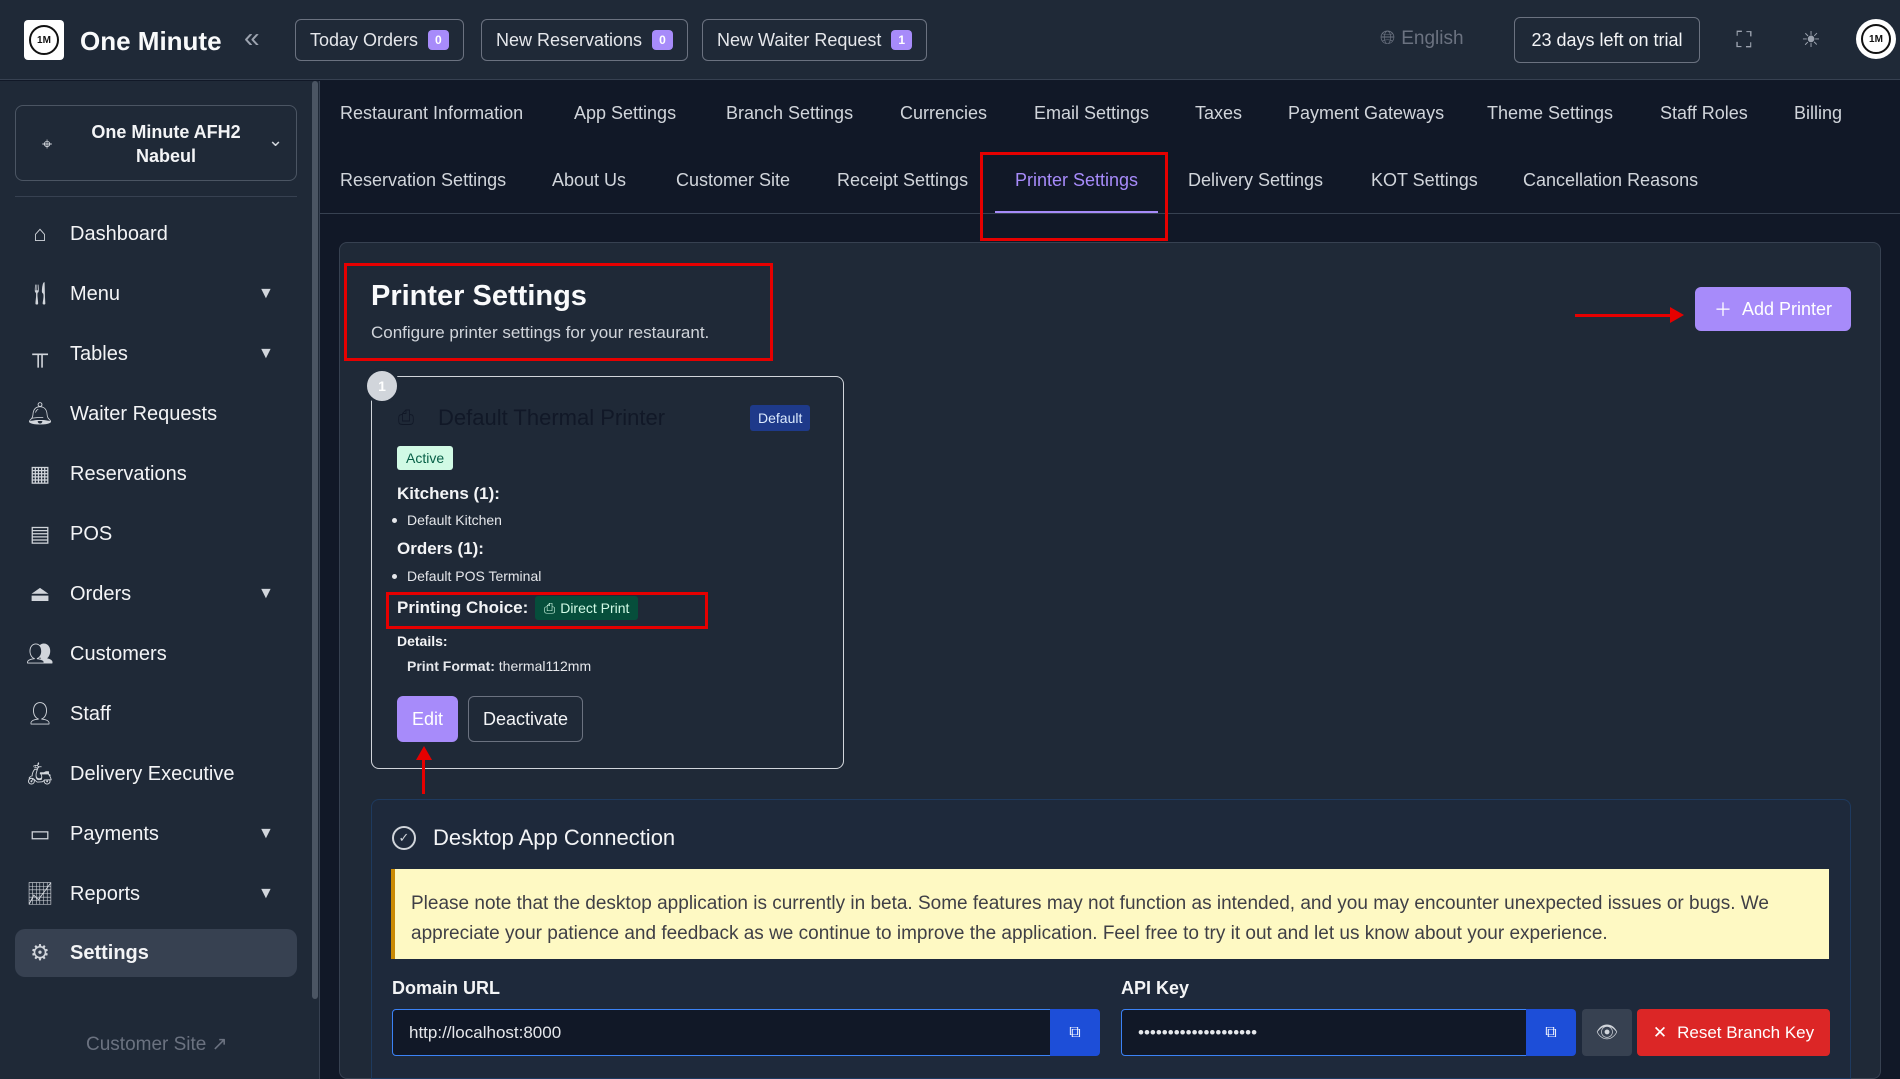 The height and width of the screenshot is (1079, 1900). What do you see at coordinates (1811, 40) in the screenshot?
I see `theme-toggle-icon: ☀` at bounding box center [1811, 40].